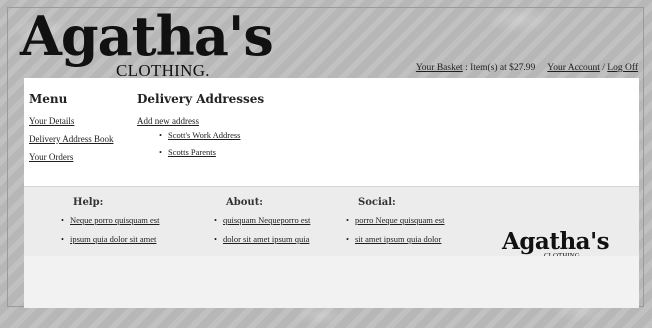 This screenshot has height=328, width=652. I want to click on add-new-address-link: Add new address, so click(287, 121).